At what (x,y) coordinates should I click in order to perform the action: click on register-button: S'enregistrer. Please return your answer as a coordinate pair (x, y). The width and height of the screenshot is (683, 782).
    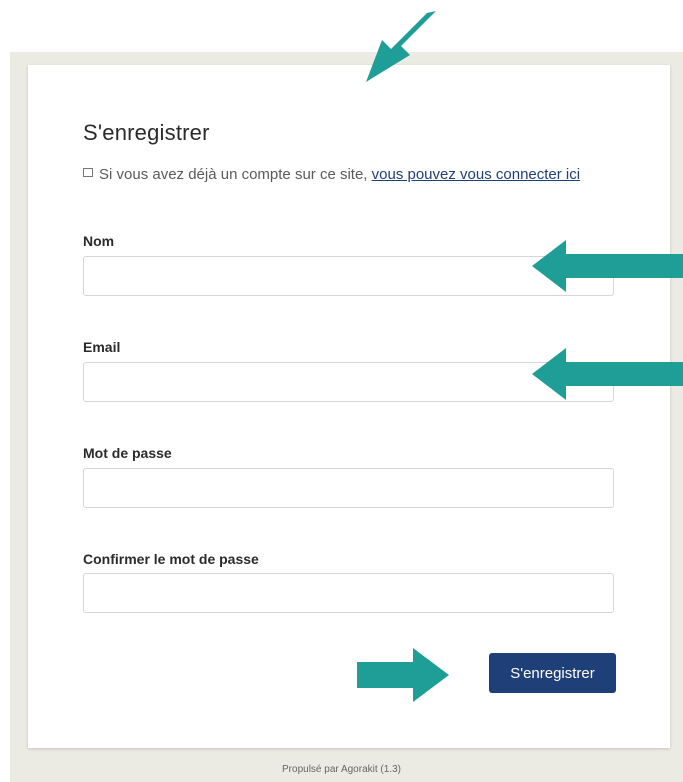
    Looking at the image, I should click on (552, 673).